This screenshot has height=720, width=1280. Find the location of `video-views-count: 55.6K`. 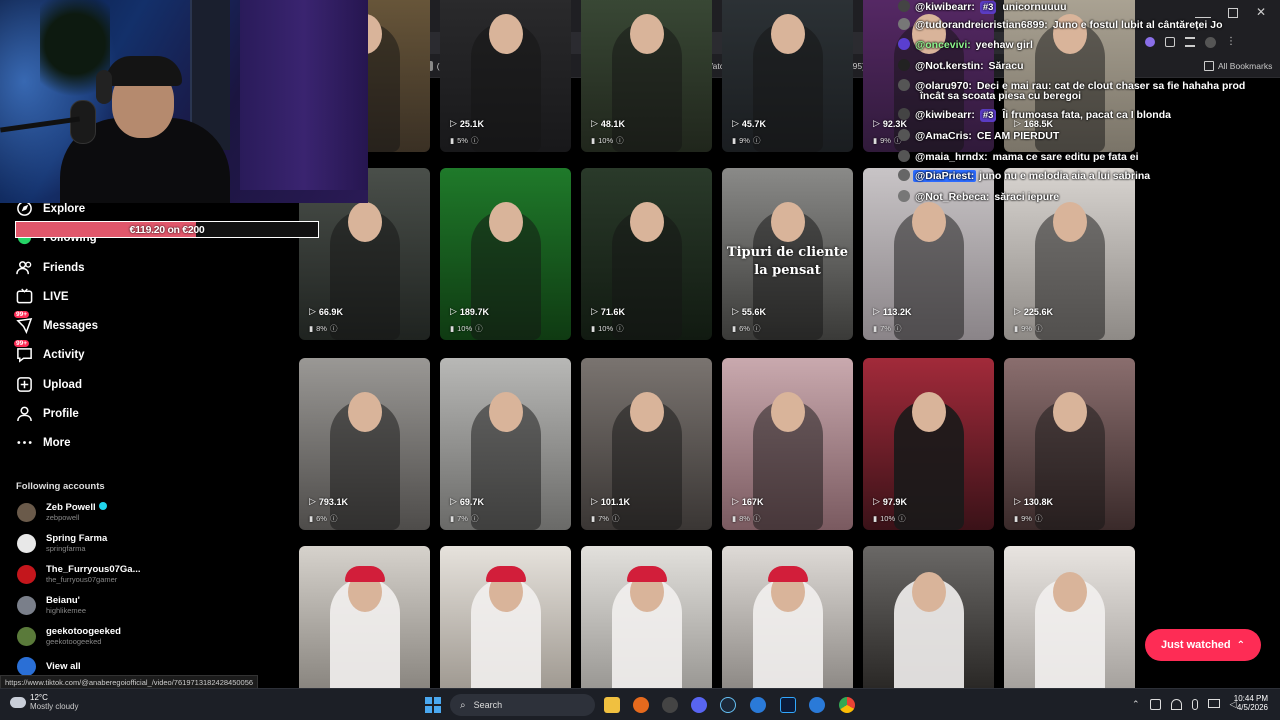

video-views-count: 55.6K is located at coordinates (753, 311).